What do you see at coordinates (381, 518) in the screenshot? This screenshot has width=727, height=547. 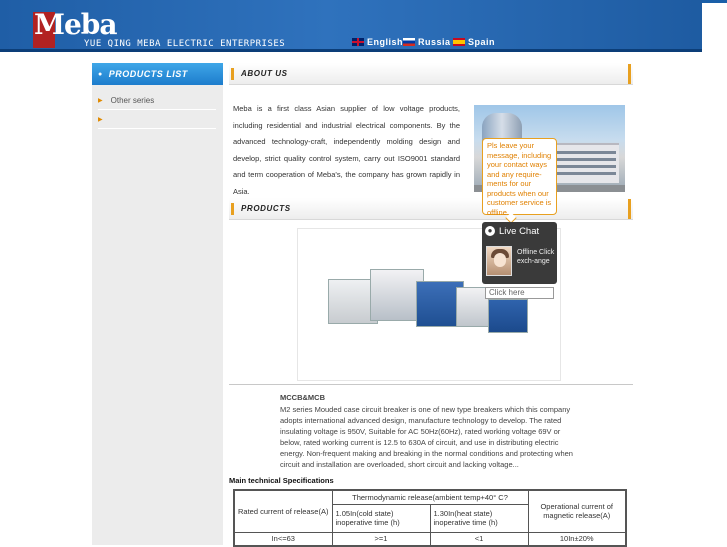 I see `table-header-cold-state: 1.05In(cold state) inoperative time (h)` at bounding box center [381, 518].